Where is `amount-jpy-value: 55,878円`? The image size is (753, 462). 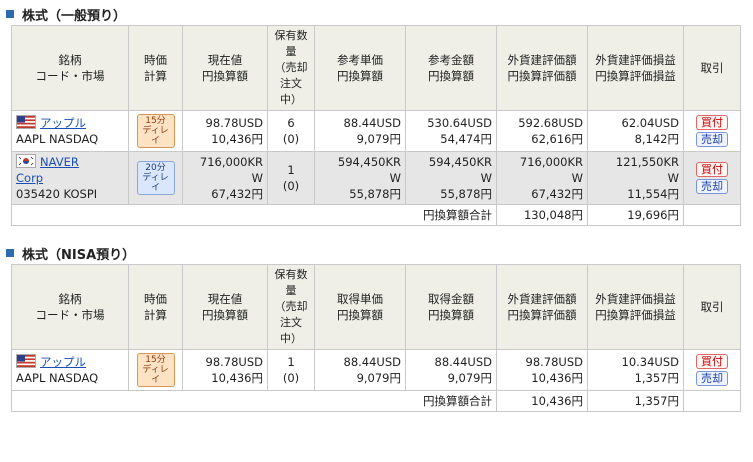 amount-jpy-value: 55,878円 is located at coordinates (466, 194).